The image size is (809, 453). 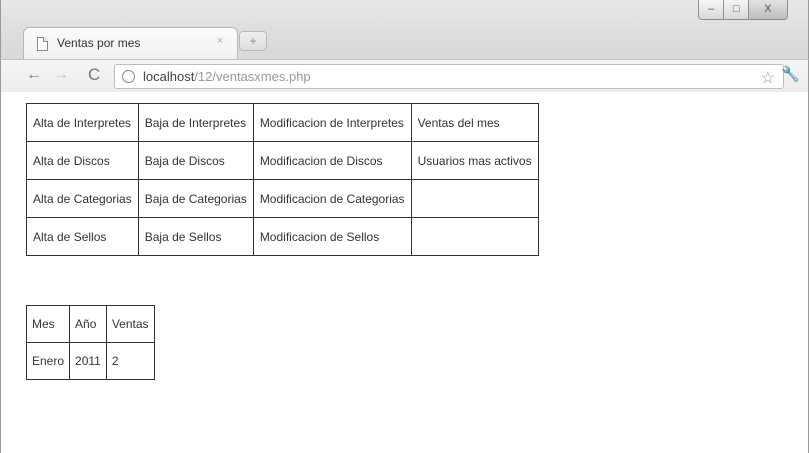 I want to click on menu-cell: Alta de Categorias, so click(x=82, y=198).